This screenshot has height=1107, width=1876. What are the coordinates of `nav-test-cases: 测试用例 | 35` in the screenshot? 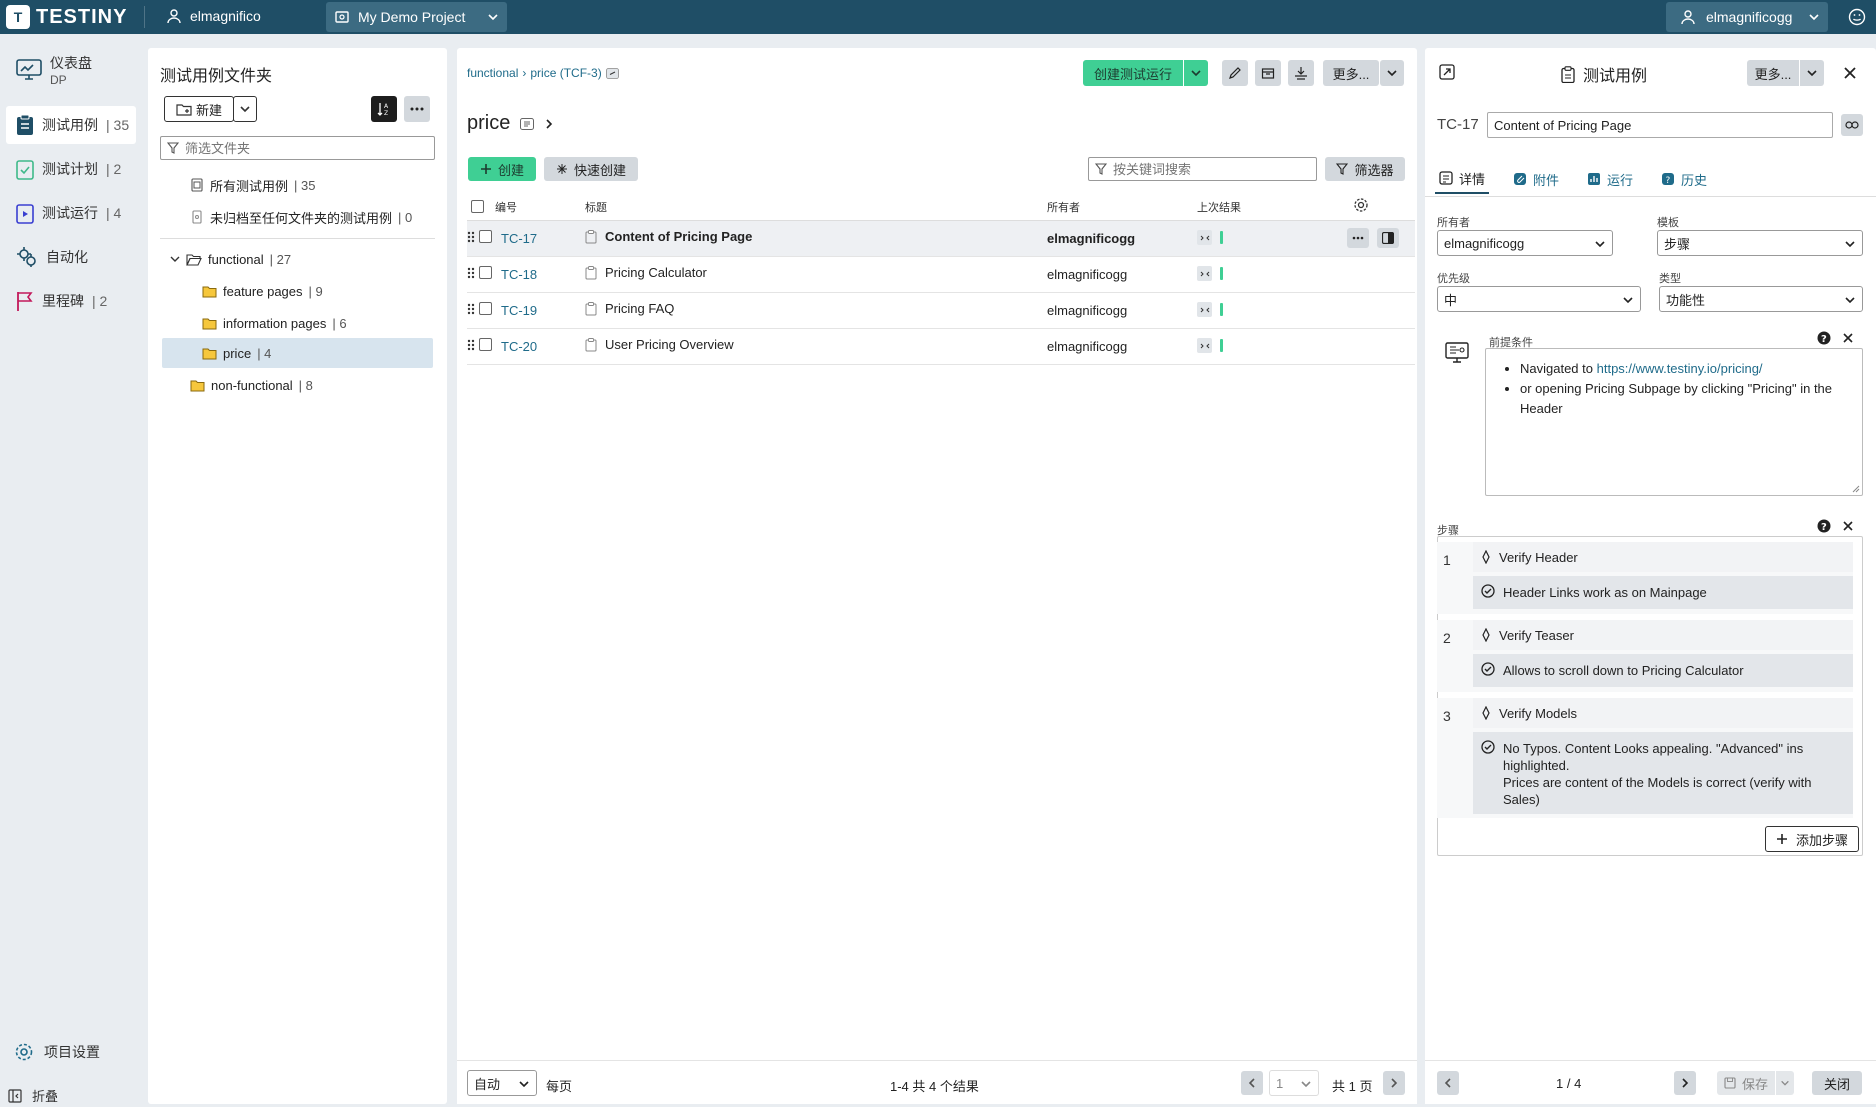 It's located at (71, 125).